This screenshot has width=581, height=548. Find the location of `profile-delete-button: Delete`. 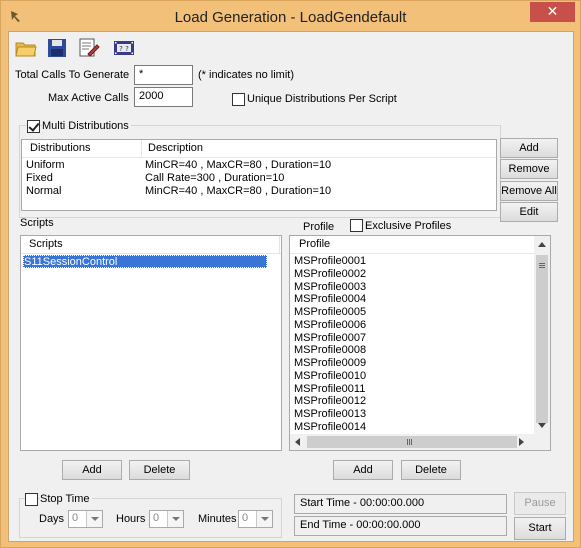

profile-delete-button: Delete is located at coordinates (431, 470).